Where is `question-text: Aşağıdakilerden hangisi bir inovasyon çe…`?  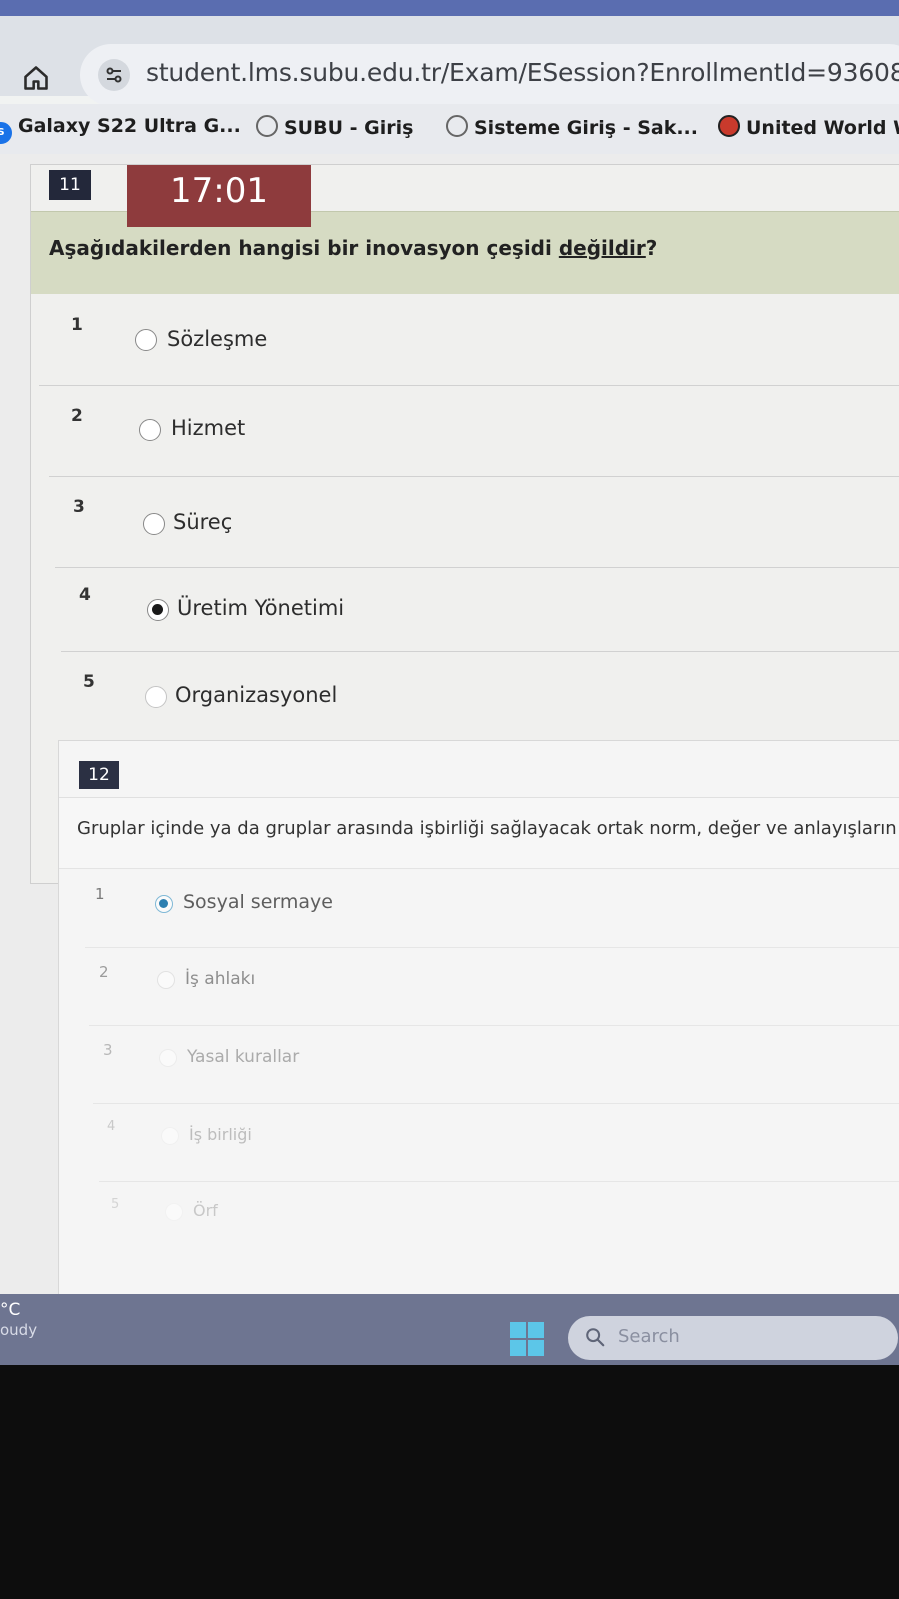
question-text: Aşağıdakilerden hangisi bir inovasyon çe… is located at coordinates (353, 248).